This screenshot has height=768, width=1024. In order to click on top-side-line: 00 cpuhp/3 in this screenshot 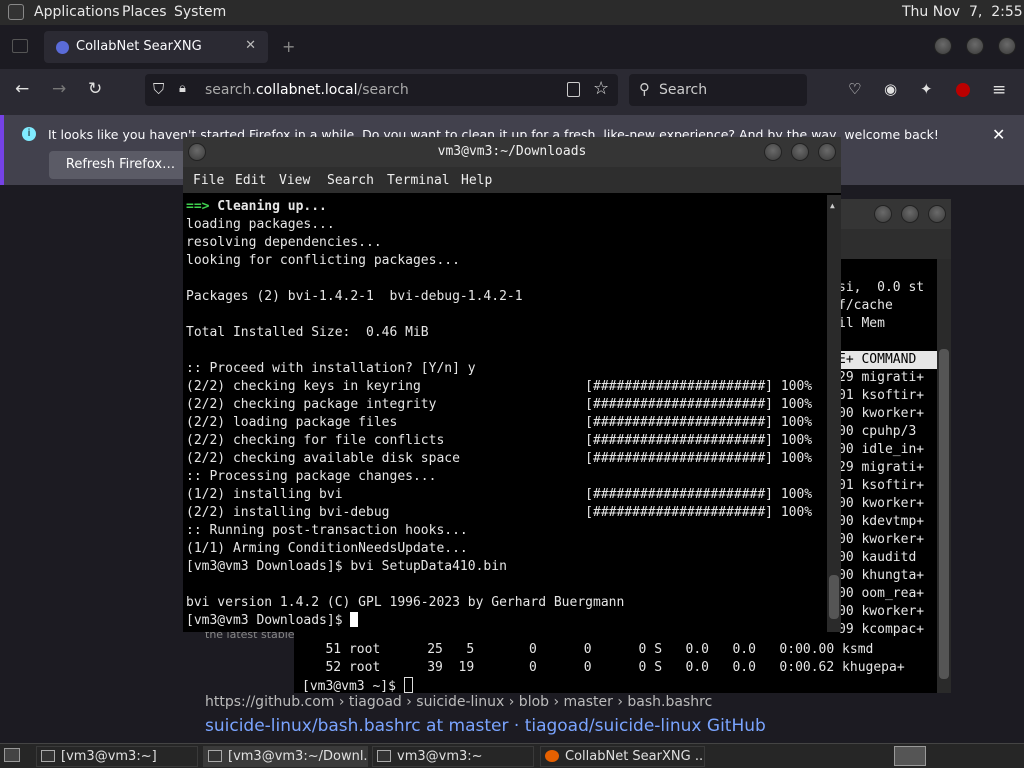, I will do `click(877, 431)`.